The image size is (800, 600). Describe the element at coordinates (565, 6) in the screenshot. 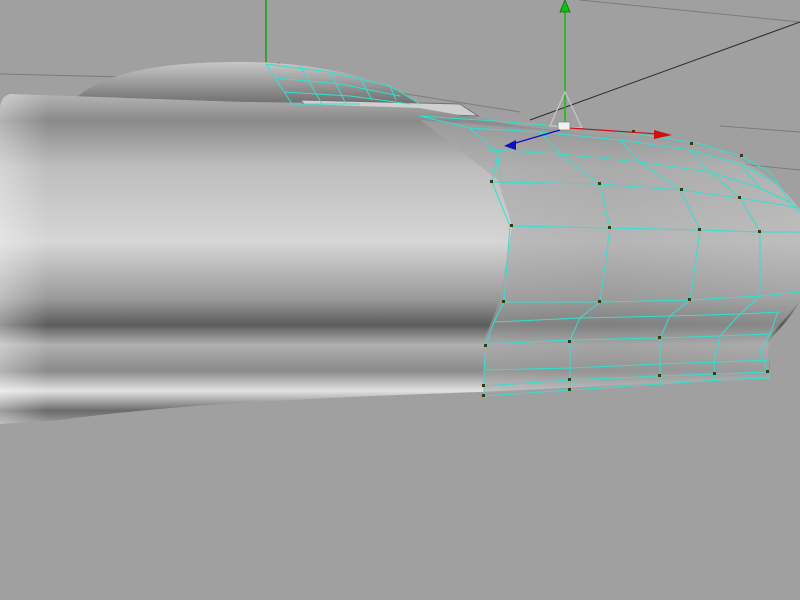

I see `manipulator-y-arrow-icon` at that location.